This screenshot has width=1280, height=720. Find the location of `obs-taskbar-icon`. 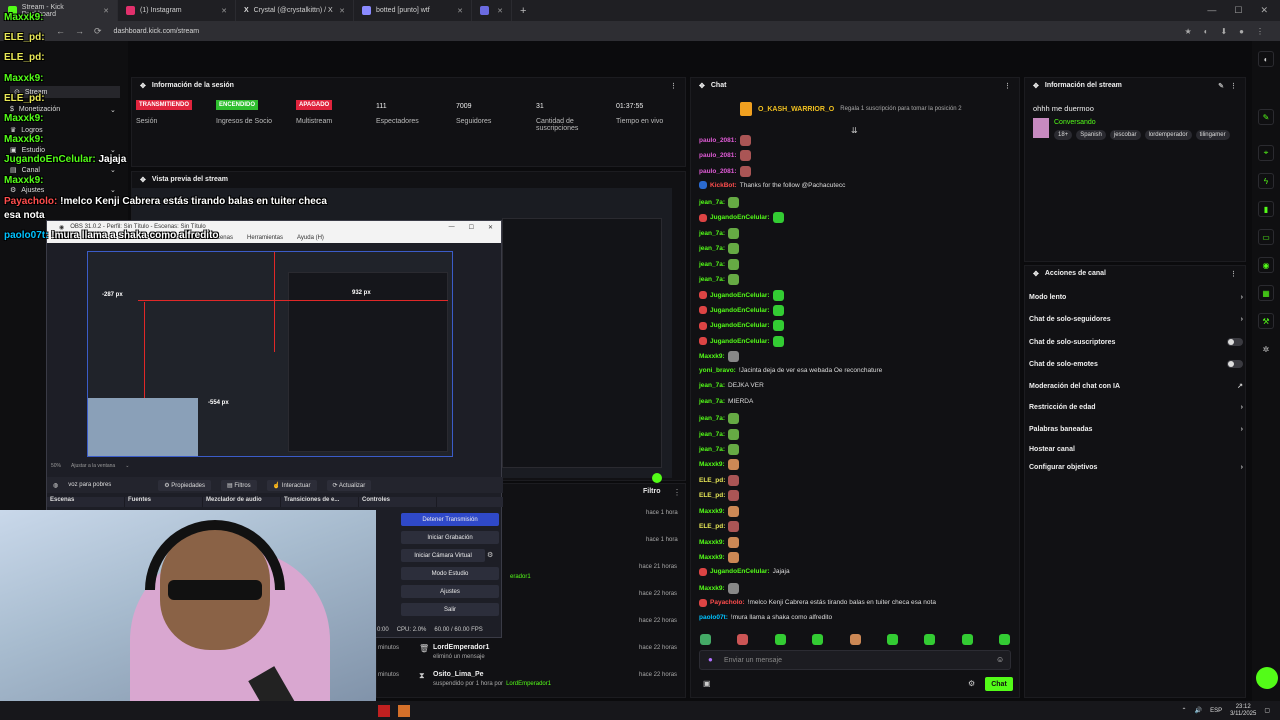

obs-taskbar-icon is located at coordinates (384, 710).